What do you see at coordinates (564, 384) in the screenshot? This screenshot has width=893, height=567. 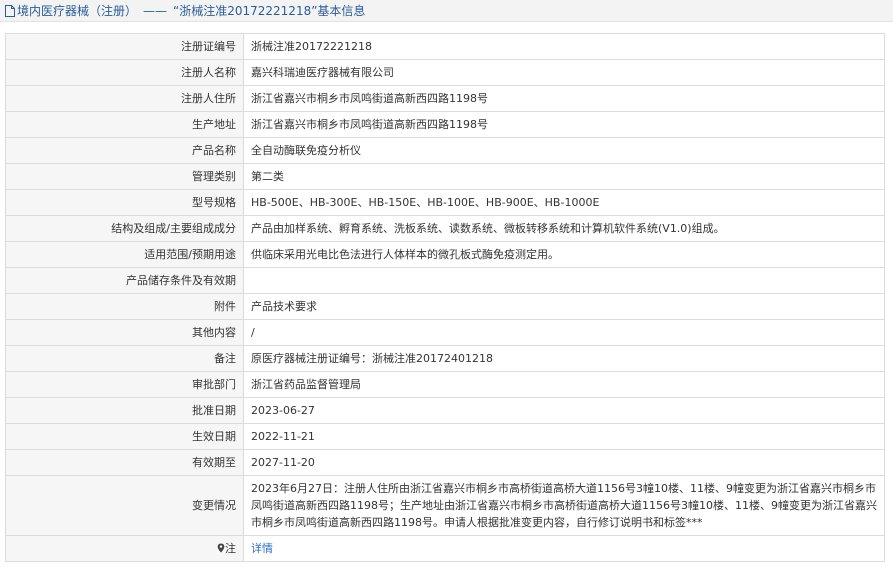 I see `row-value: 浙江省药品监督管理局` at bounding box center [564, 384].